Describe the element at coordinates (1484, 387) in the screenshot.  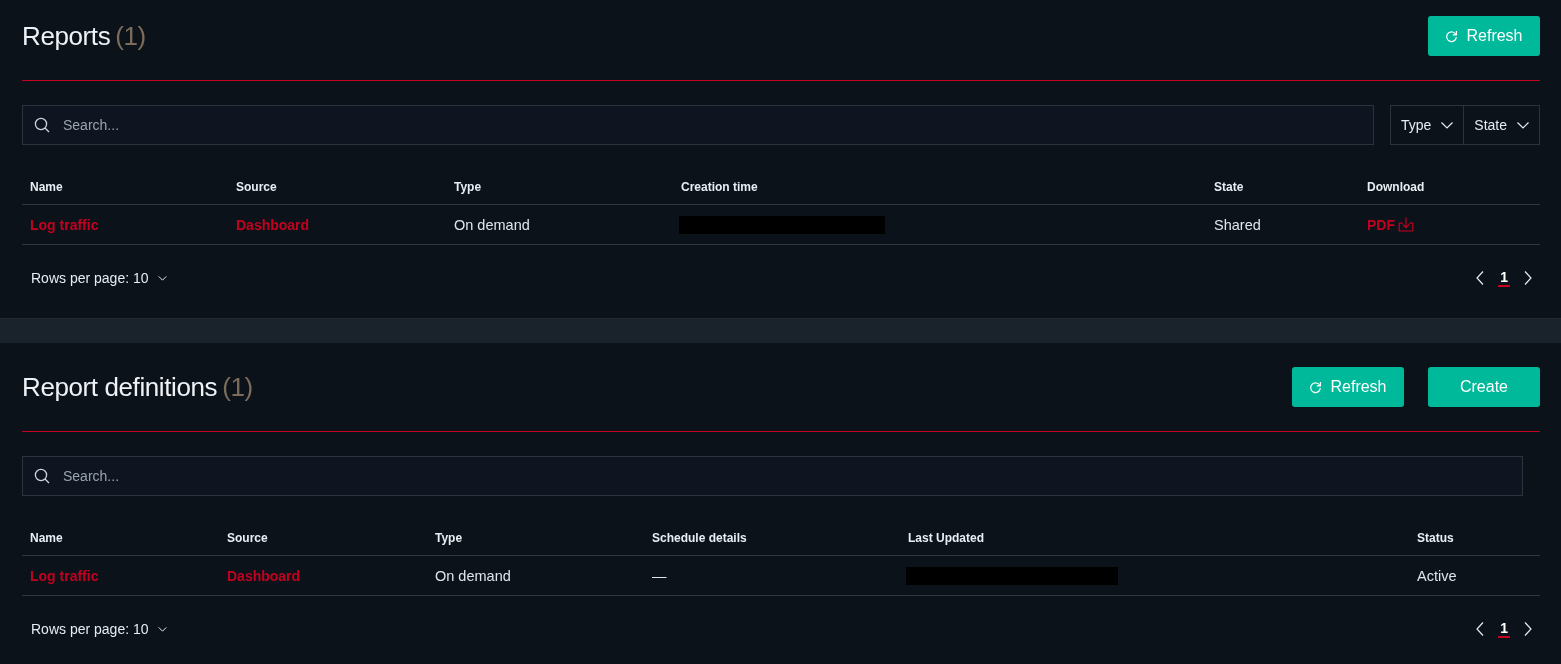
I see `create-button: Create` at that location.